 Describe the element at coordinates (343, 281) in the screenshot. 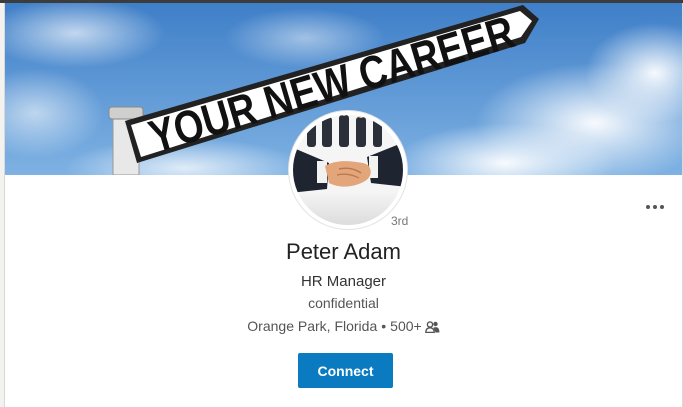

I see `profile-headline: HR Manager` at that location.